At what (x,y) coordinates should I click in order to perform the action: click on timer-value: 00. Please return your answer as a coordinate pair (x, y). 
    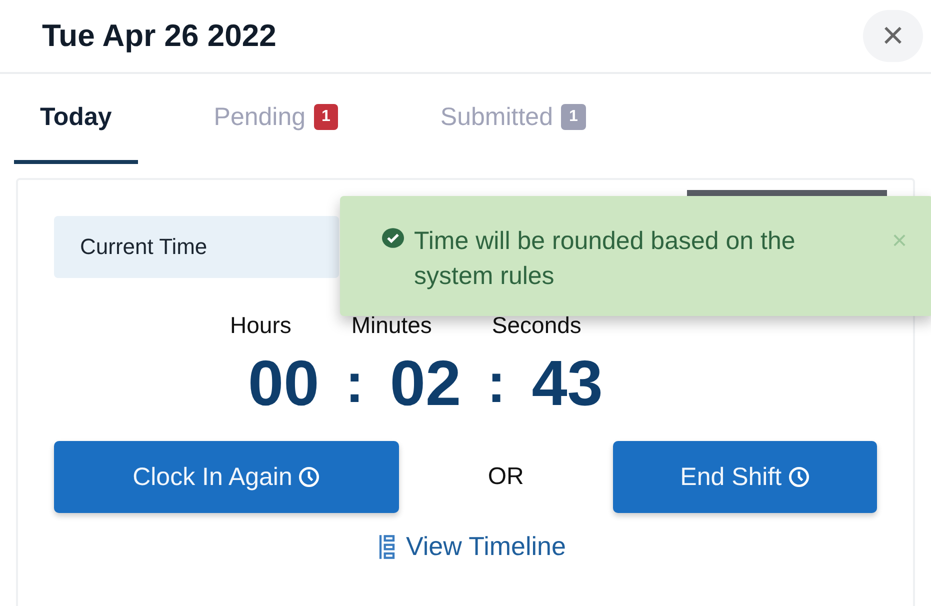
    Looking at the image, I should click on (284, 383).